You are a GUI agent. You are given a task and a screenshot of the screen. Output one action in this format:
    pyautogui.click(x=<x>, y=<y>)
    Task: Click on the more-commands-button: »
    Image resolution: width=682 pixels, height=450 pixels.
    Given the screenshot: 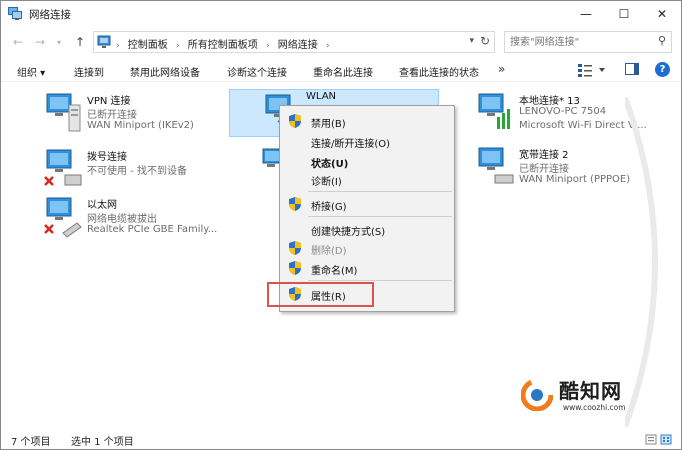 What is the action you would take?
    pyautogui.click(x=501, y=69)
    